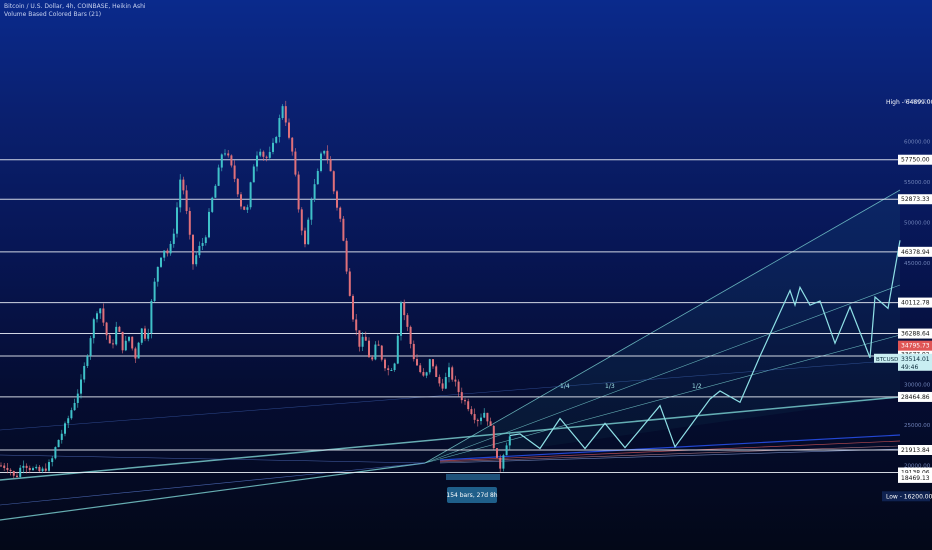 The height and width of the screenshot is (550, 932). Describe the element at coordinates (917, 386) in the screenshot. I see `y-tick-label: 30000.00` at that location.